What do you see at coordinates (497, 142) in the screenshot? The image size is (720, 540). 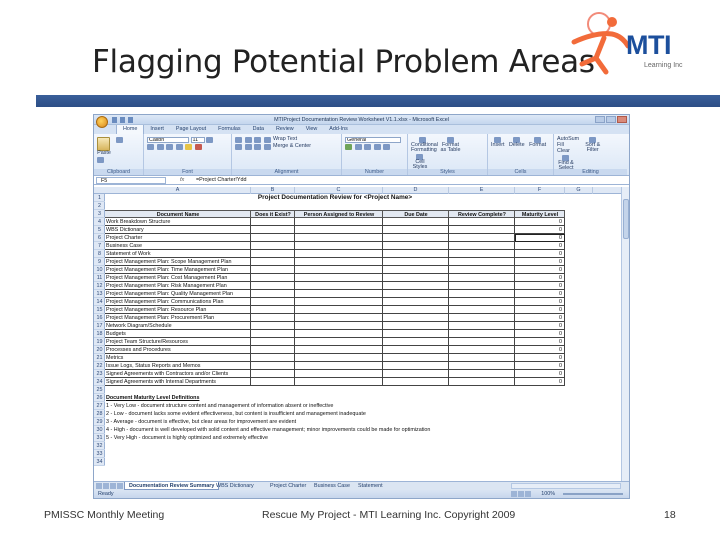 I see `insert-cells-button: Insert` at bounding box center [497, 142].